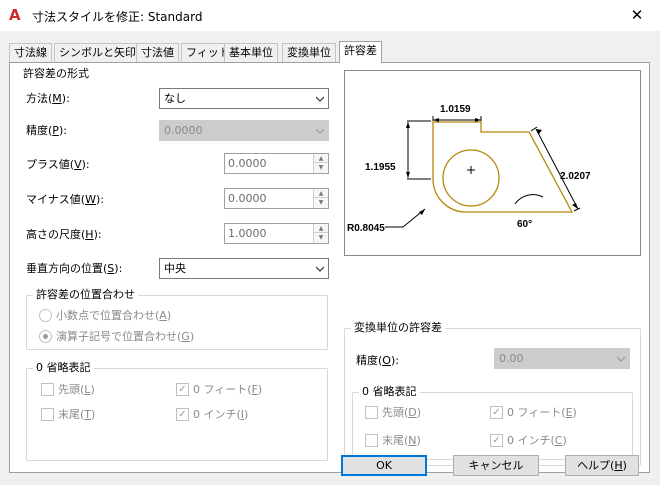  Describe the element at coordinates (228, 389) in the screenshot. I see `feet-label: 0 フィート(F)` at that location.